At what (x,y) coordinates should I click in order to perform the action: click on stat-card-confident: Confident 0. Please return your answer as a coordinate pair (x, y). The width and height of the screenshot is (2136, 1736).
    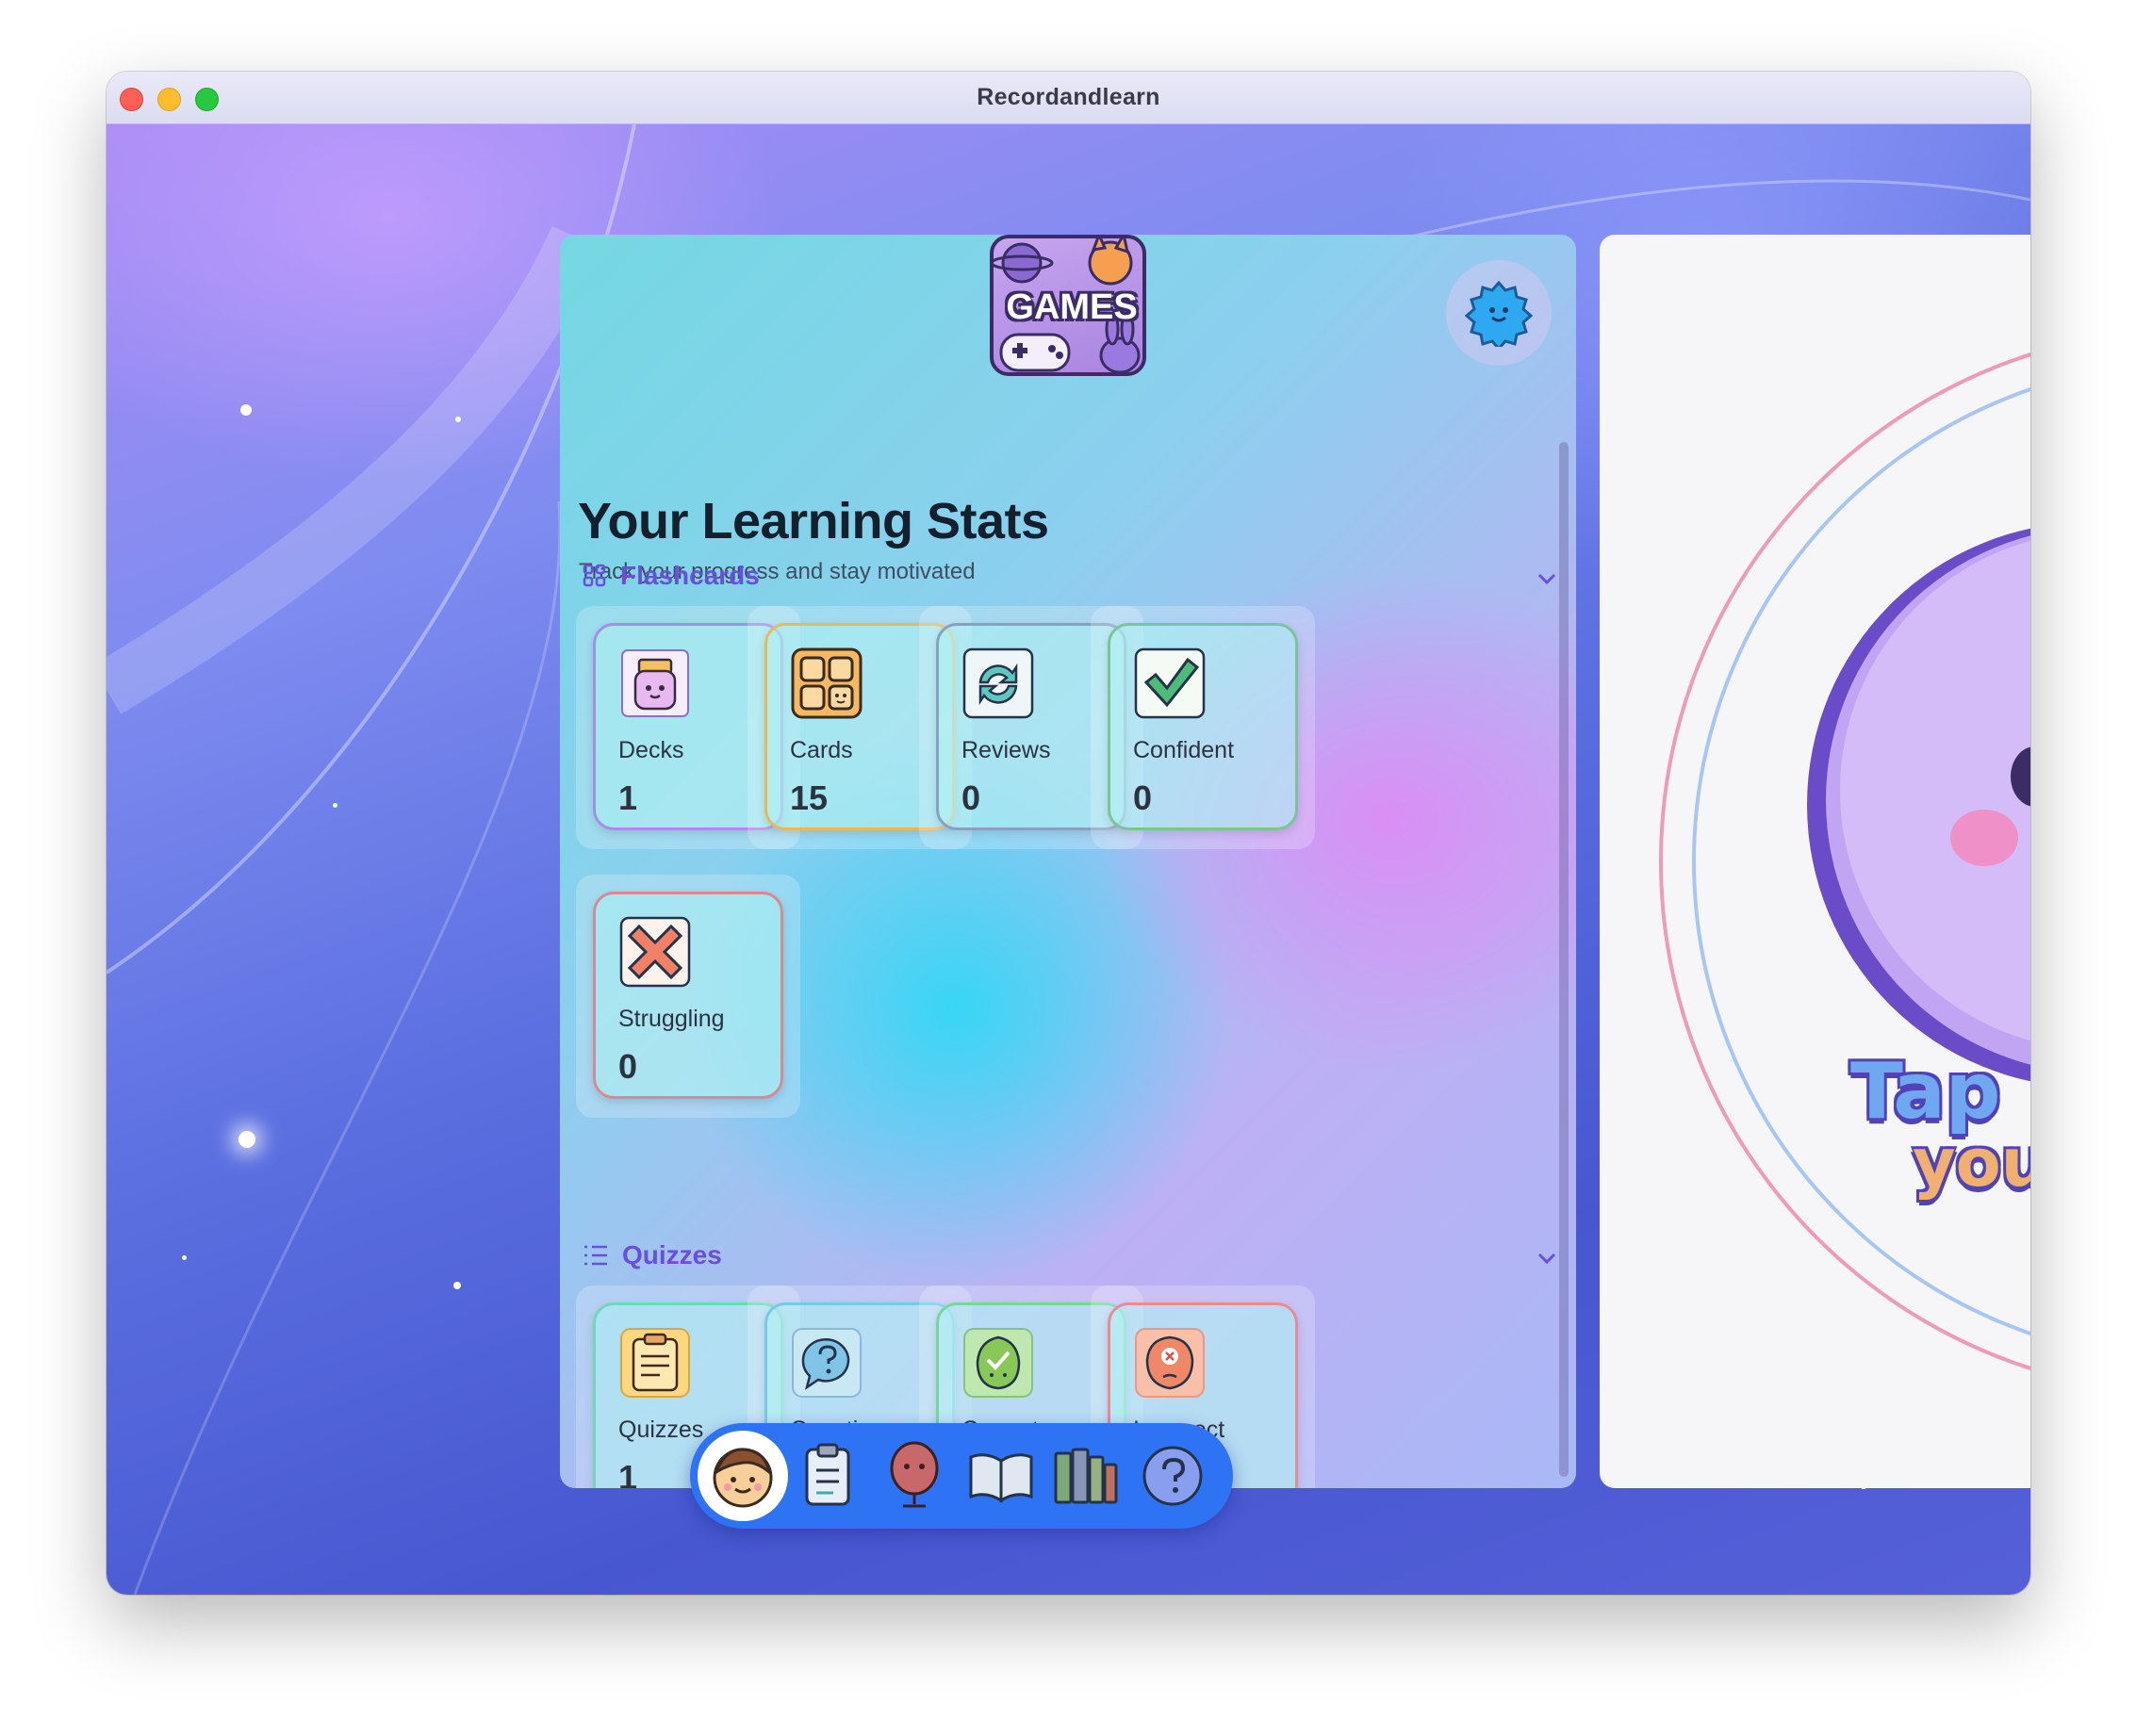
    Looking at the image, I should click on (1203, 726).